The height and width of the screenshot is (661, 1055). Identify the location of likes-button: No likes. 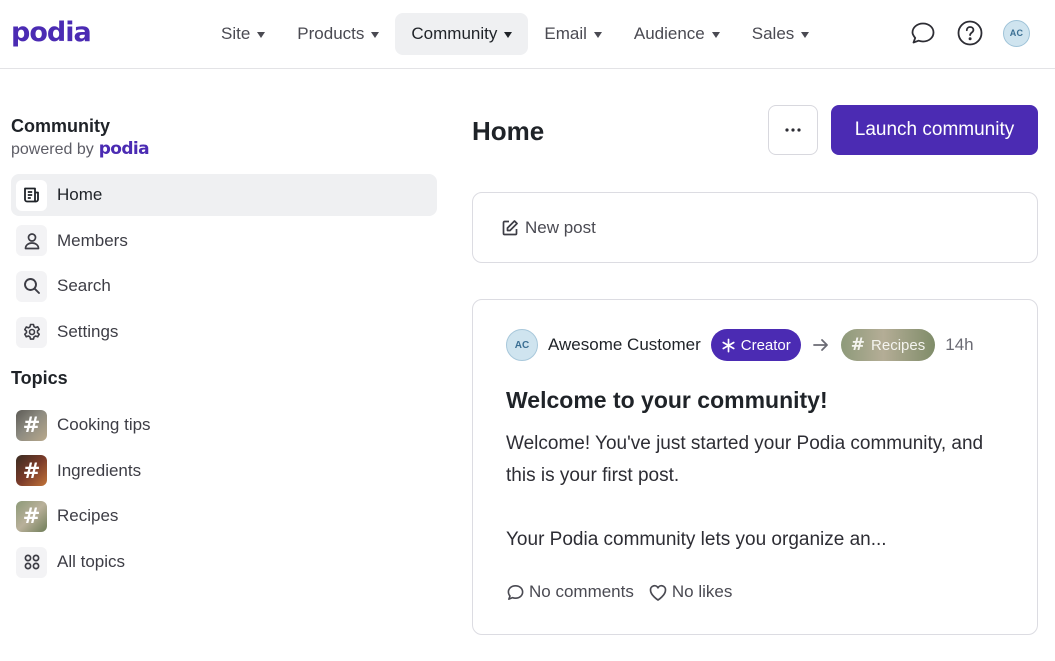
(690, 592).